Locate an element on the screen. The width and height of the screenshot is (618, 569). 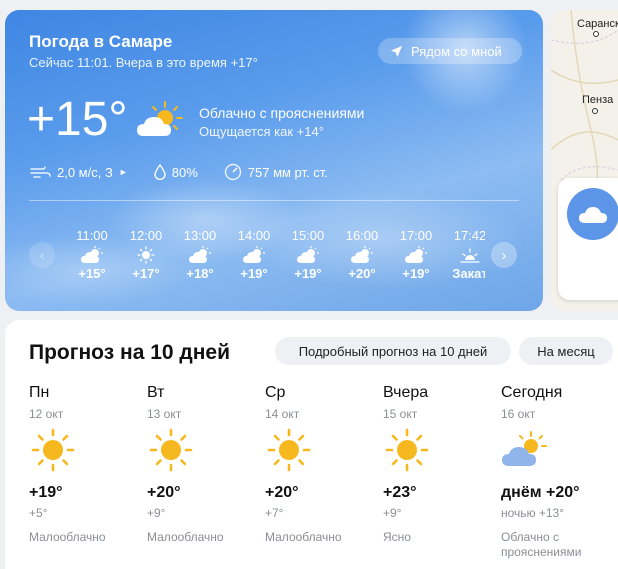
hour-item: 12:00 +17° is located at coordinates (146, 254).